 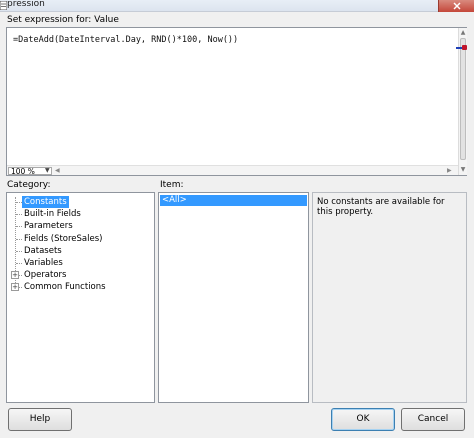 I want to click on tree-item-label: Parameters, so click(x=48, y=226).